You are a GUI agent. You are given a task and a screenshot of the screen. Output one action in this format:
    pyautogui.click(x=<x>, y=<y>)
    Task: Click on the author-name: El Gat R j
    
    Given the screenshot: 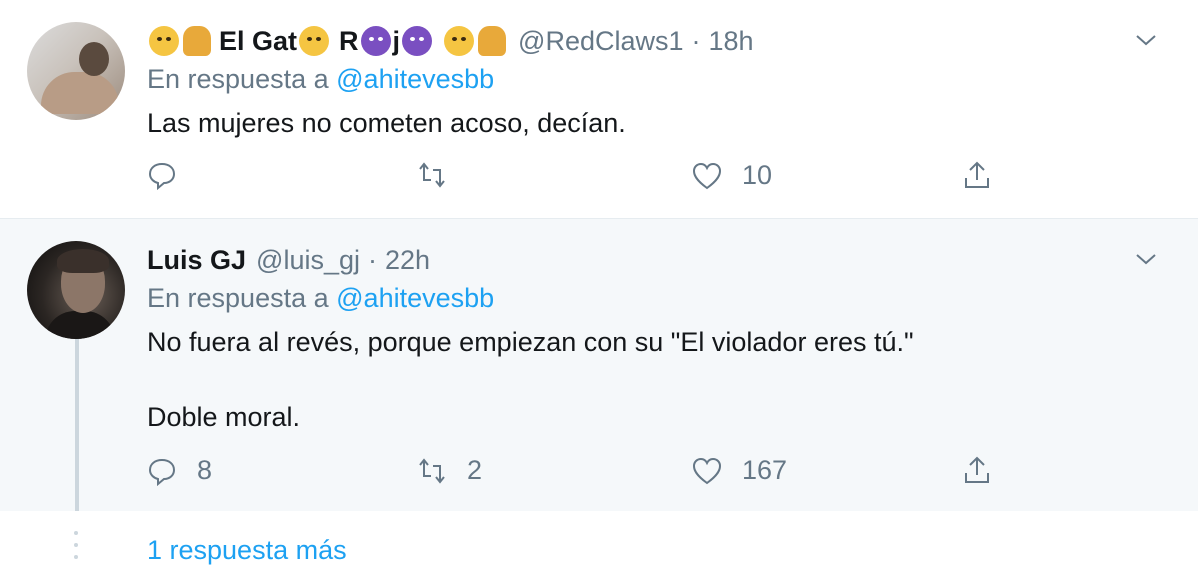 What is the action you would take?
    pyautogui.click(x=327, y=41)
    